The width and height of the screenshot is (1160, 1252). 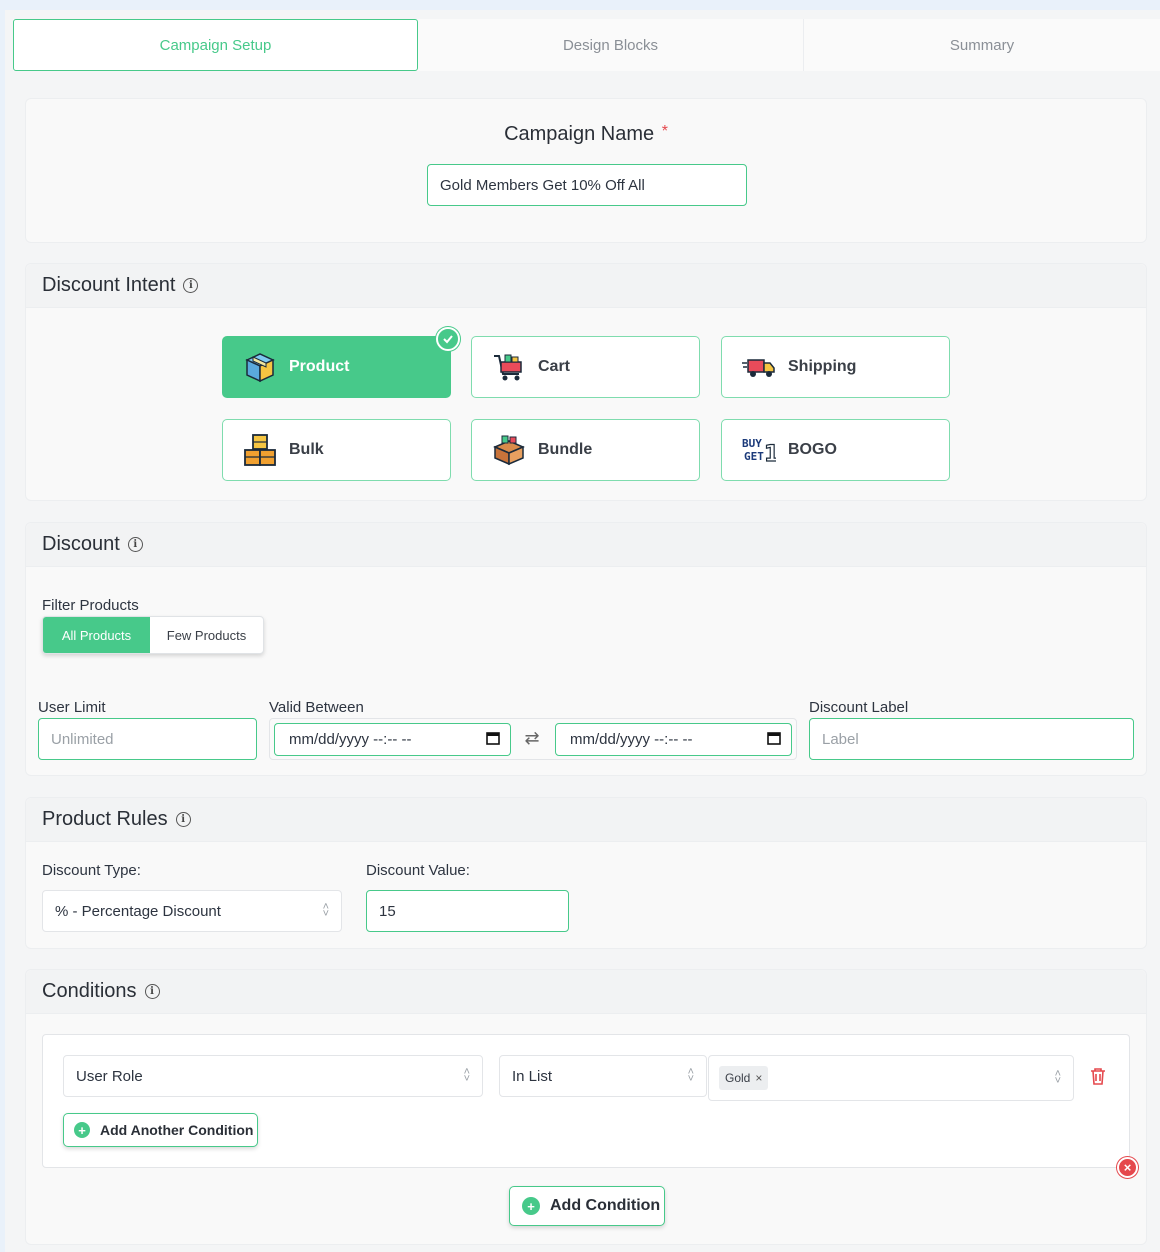 I want to click on shopping-cart-icon, so click(x=509, y=367).